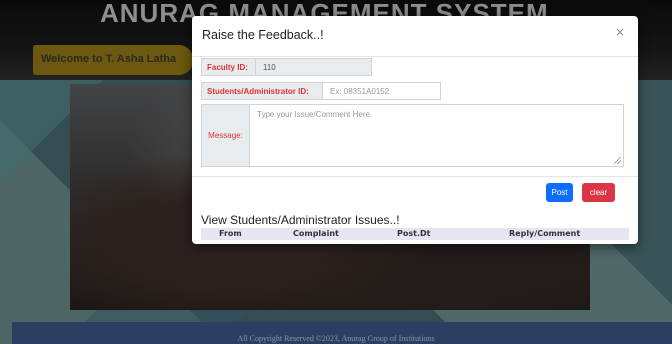  I want to click on header-divider, so click(415, 56).